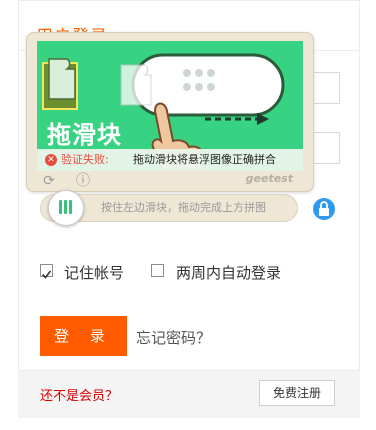  What do you see at coordinates (84, 135) in the screenshot?
I see `captcha-image-title: 拖滑块` at bounding box center [84, 135].